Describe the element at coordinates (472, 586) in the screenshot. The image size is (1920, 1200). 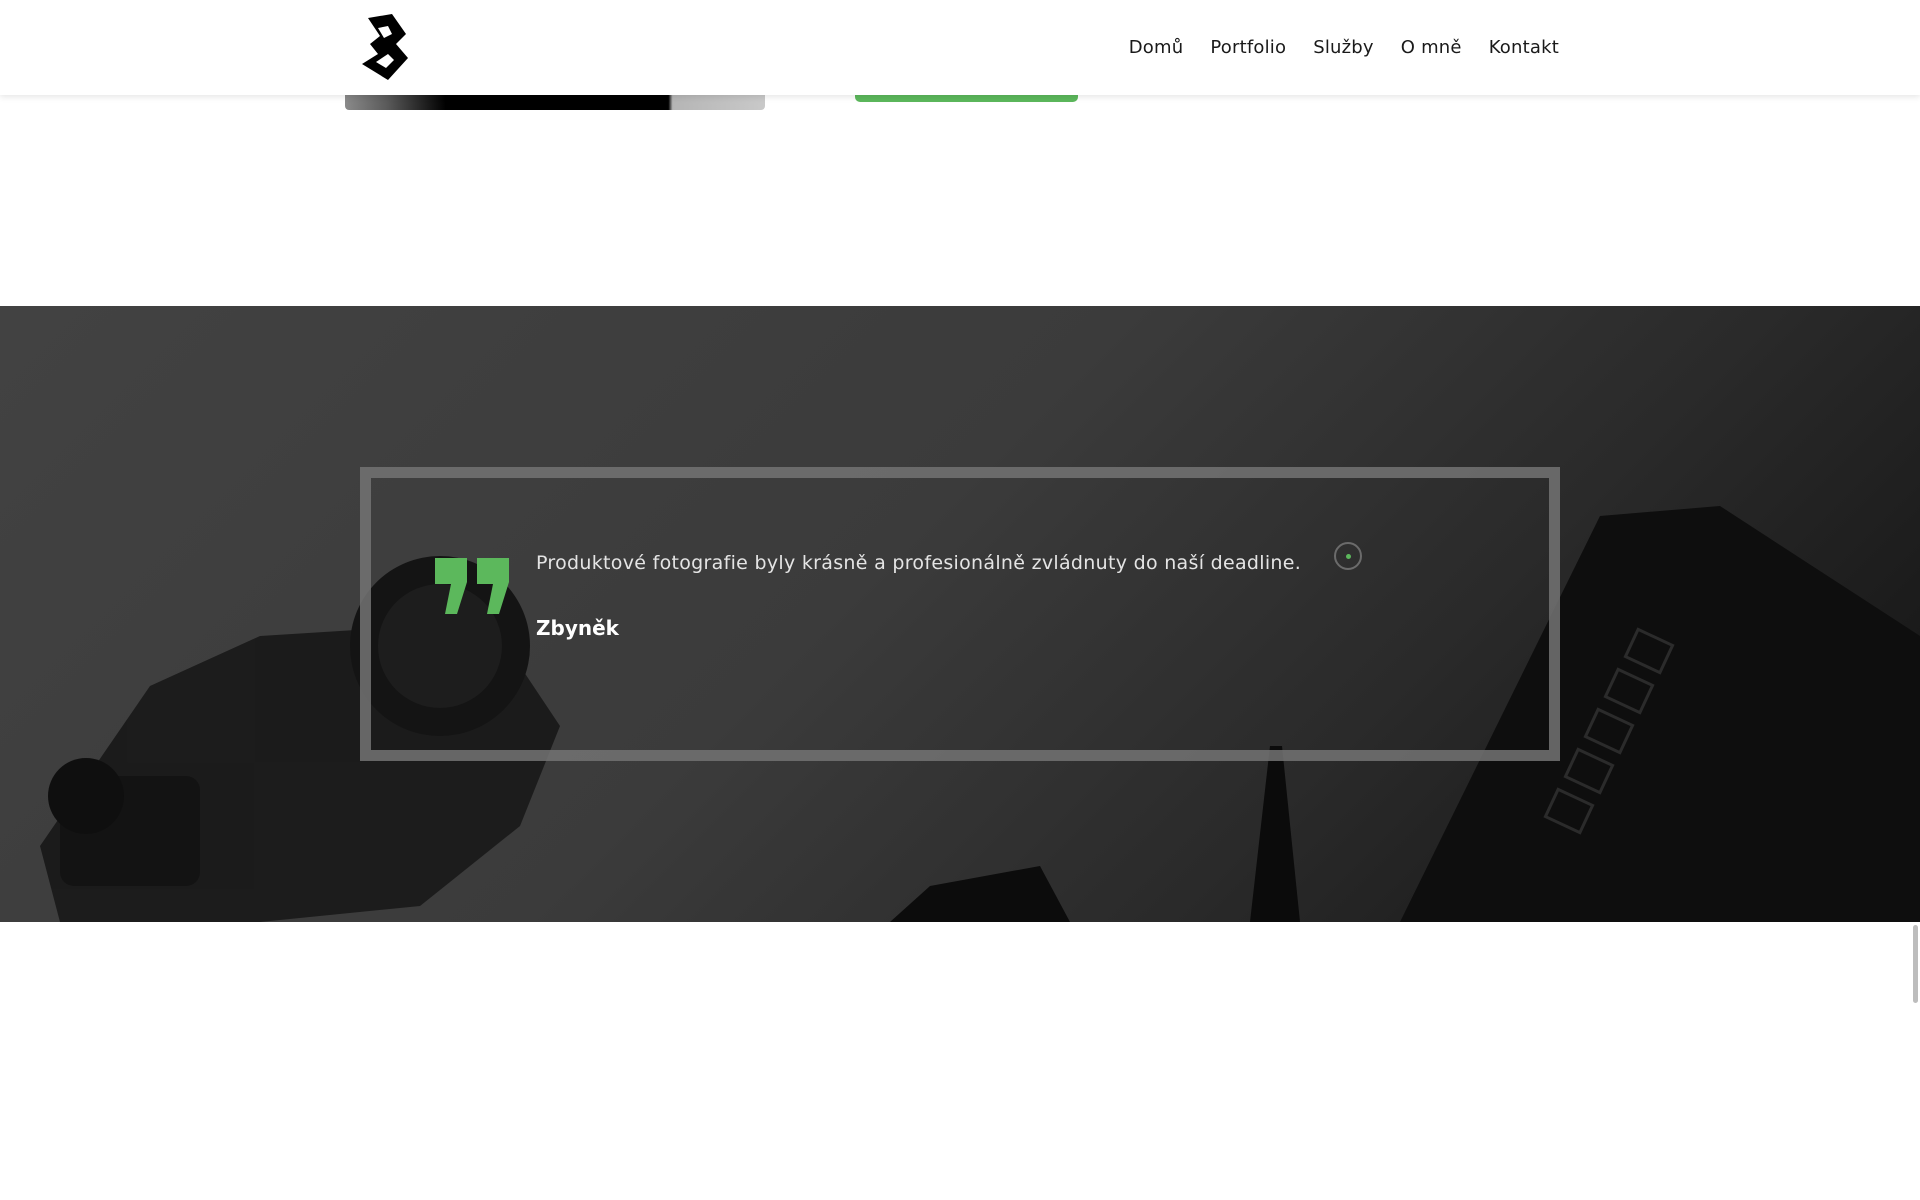
I see `quote-icon` at that location.